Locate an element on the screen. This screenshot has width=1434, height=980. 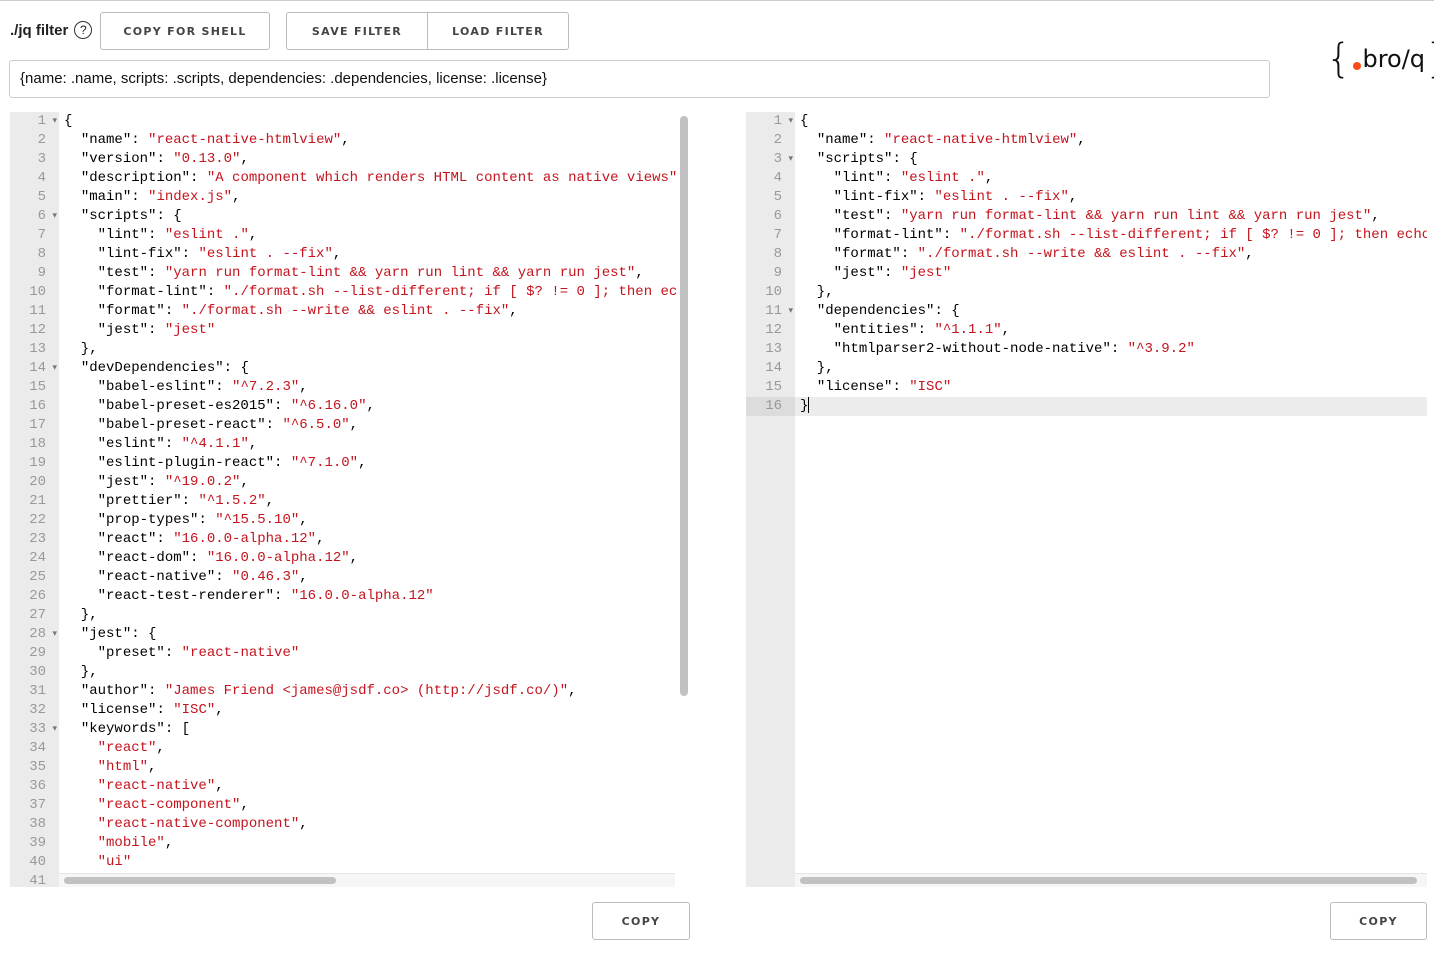
help-icon: ? is located at coordinates (83, 30).